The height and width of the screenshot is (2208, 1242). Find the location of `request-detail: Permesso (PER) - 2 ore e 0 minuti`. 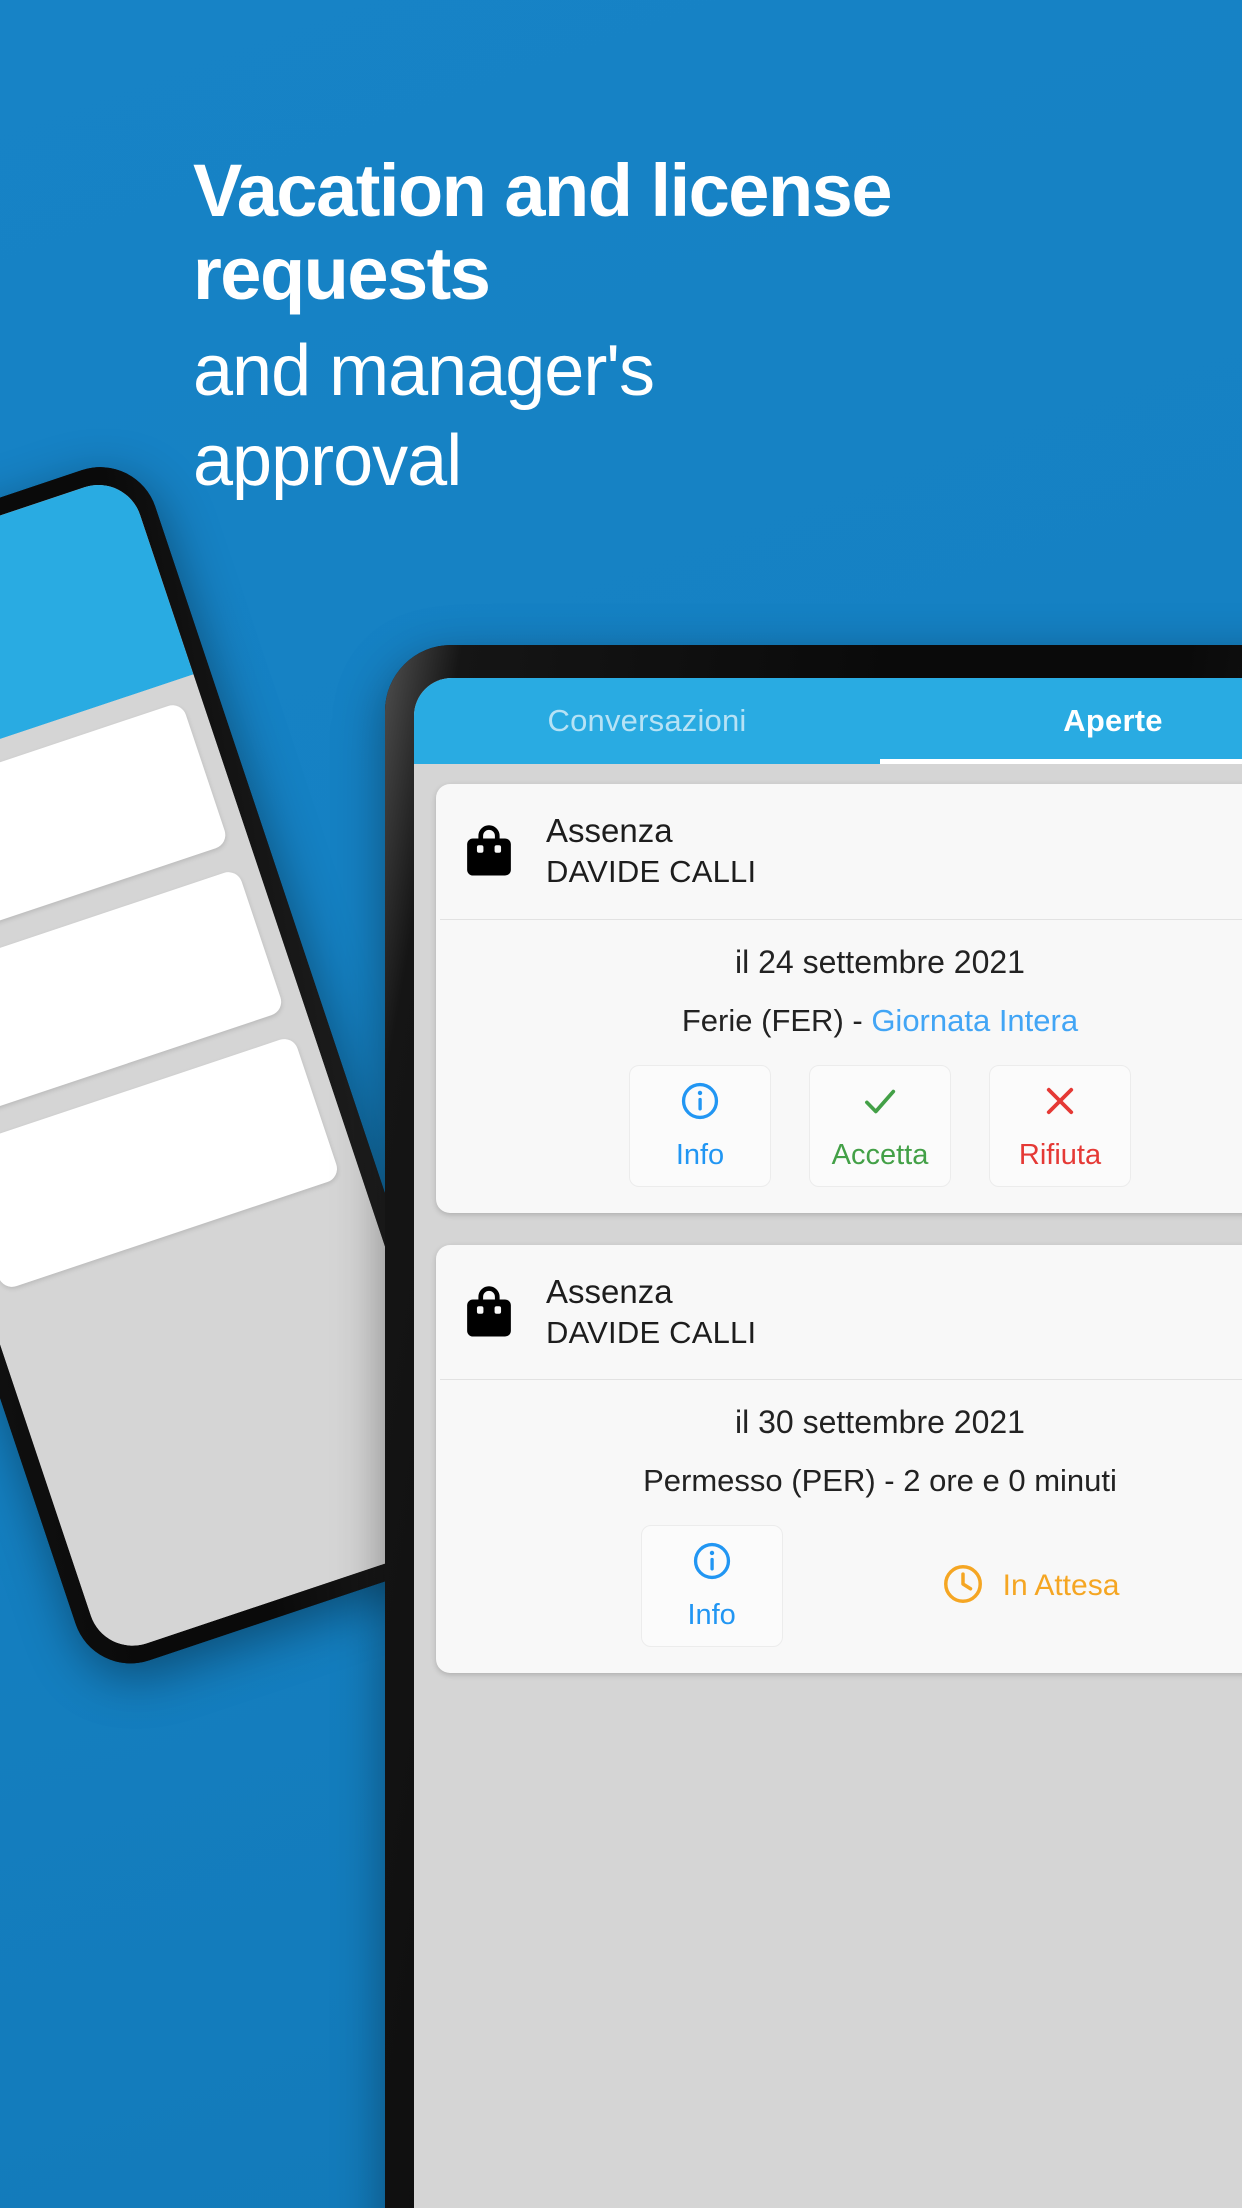

request-detail: Permesso (PER) - 2 ore e 0 minuti is located at coordinates (849, 1481).